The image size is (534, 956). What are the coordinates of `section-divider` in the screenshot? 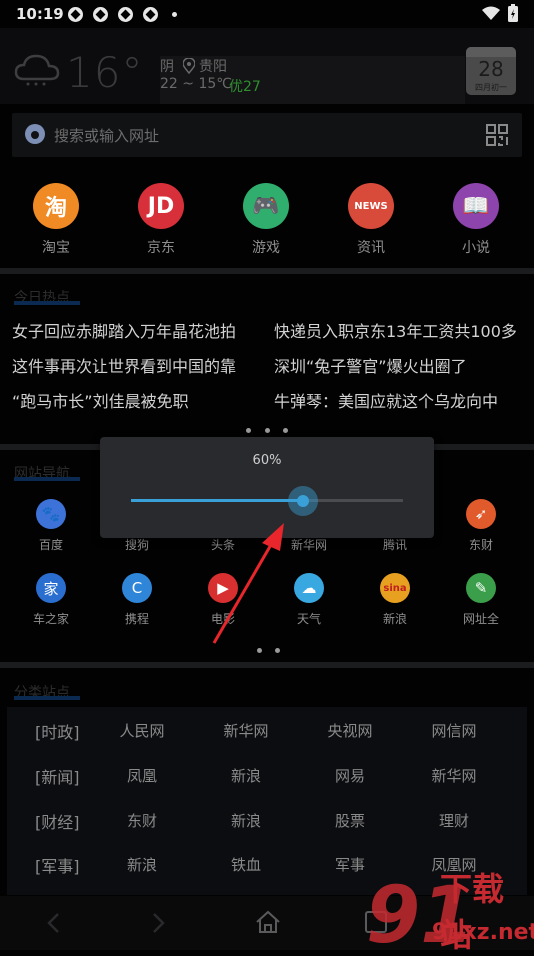 It's located at (267, 271).